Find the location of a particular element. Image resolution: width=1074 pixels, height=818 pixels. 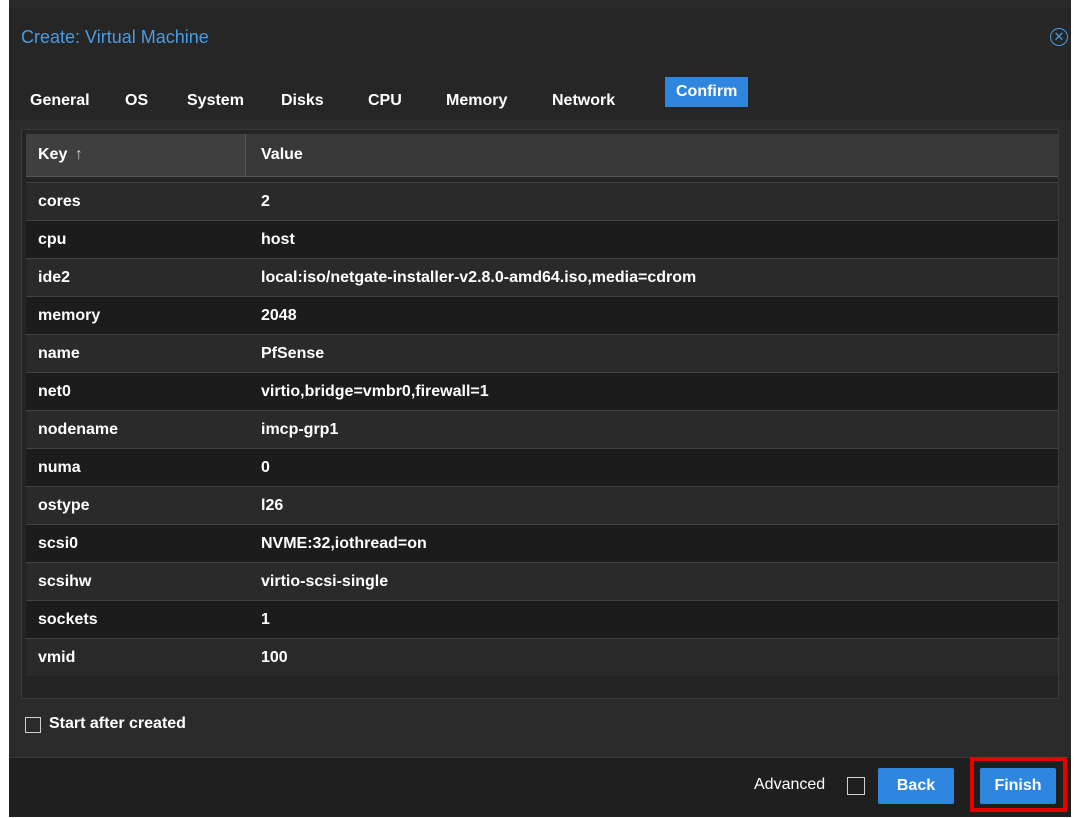

background-window-strip is located at coordinates (540, 4).